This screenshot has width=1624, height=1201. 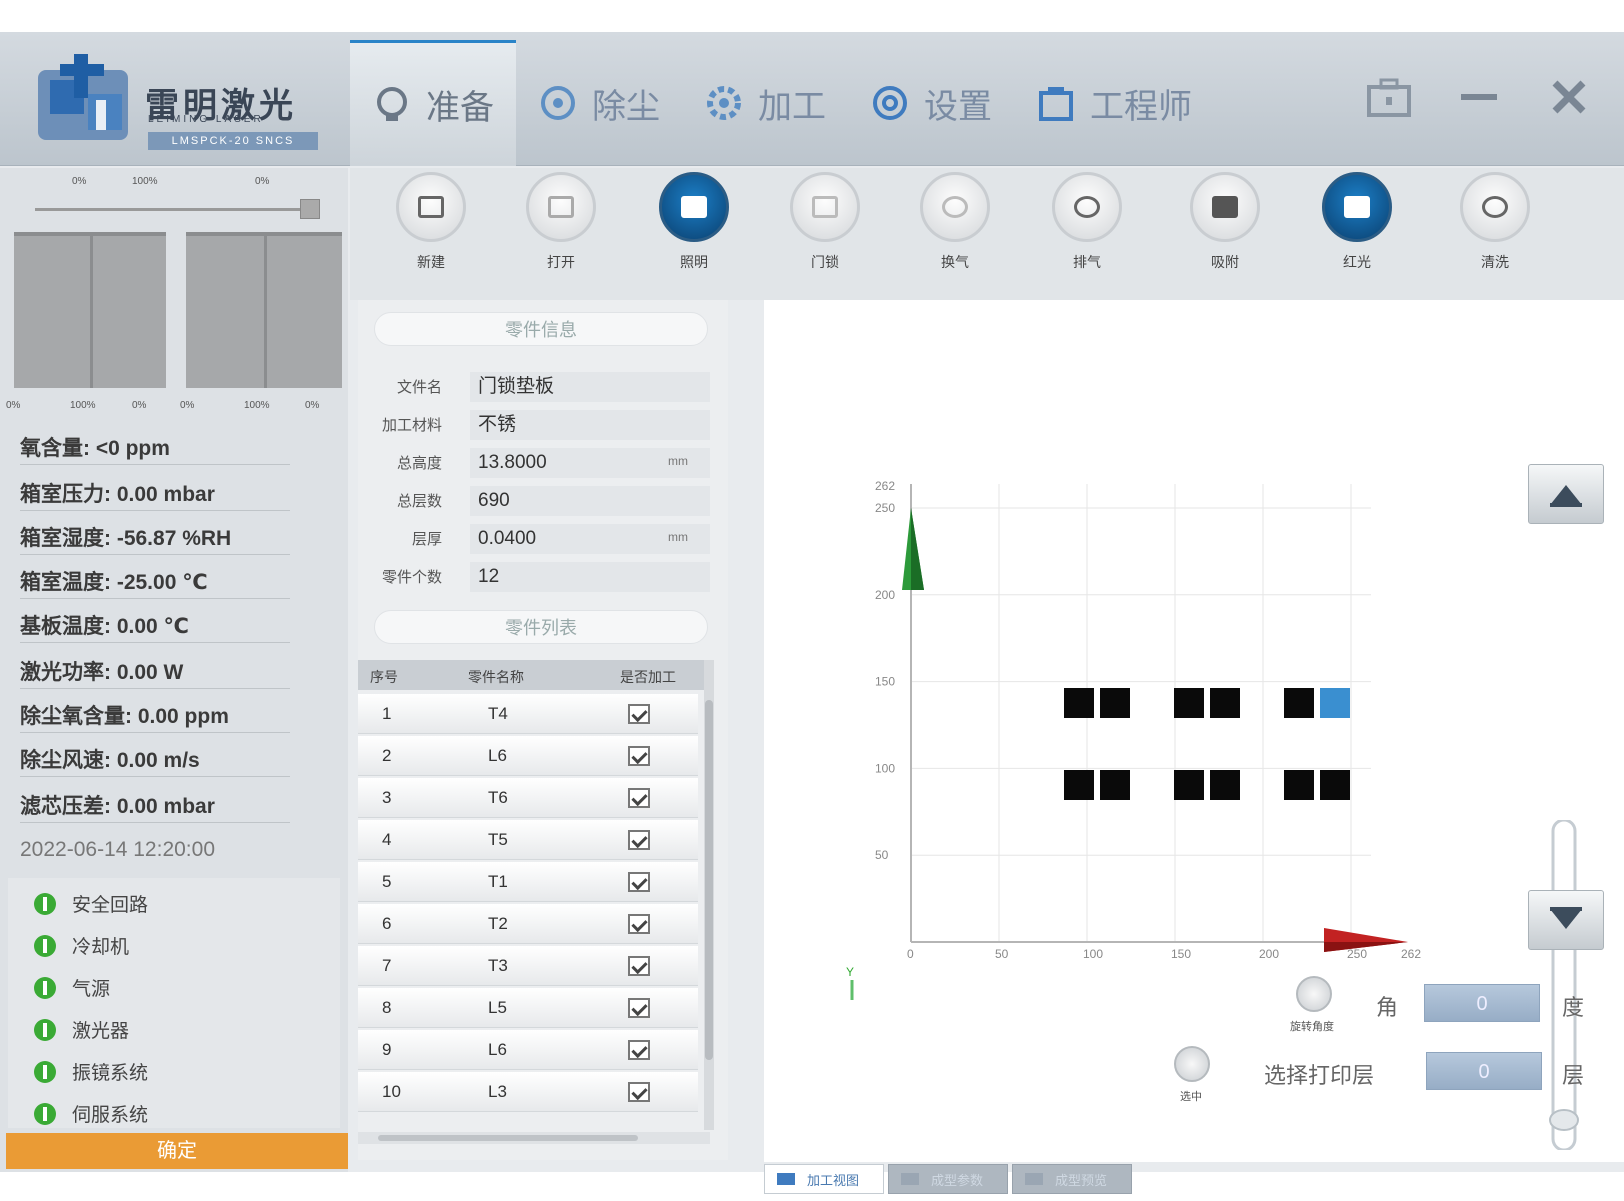 What do you see at coordinates (528, 1008) in the screenshot?
I see `table-row: 8 L5` at bounding box center [528, 1008].